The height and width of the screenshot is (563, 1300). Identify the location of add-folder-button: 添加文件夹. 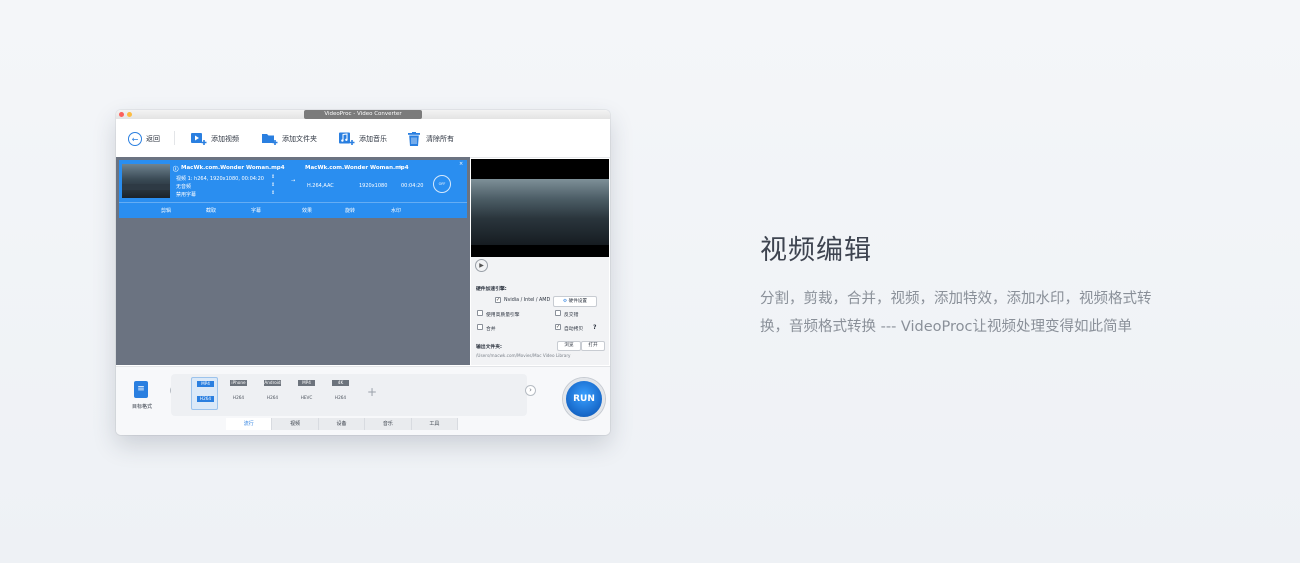
(289, 139).